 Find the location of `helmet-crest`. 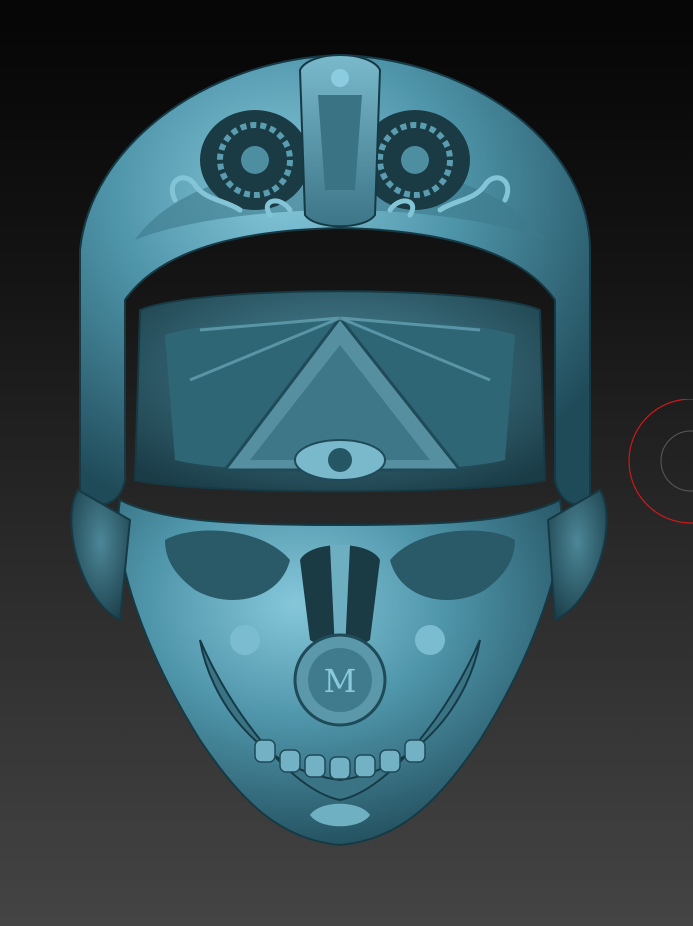

helmet-crest is located at coordinates (340, 141).